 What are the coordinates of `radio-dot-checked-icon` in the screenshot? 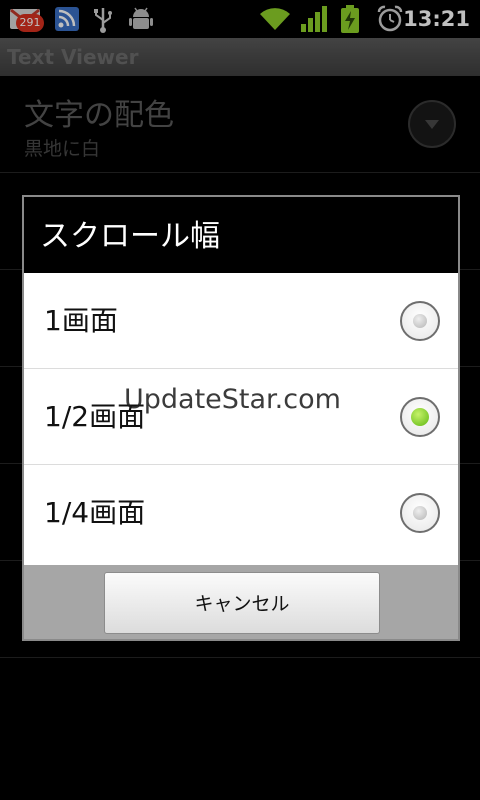 It's located at (420, 417).